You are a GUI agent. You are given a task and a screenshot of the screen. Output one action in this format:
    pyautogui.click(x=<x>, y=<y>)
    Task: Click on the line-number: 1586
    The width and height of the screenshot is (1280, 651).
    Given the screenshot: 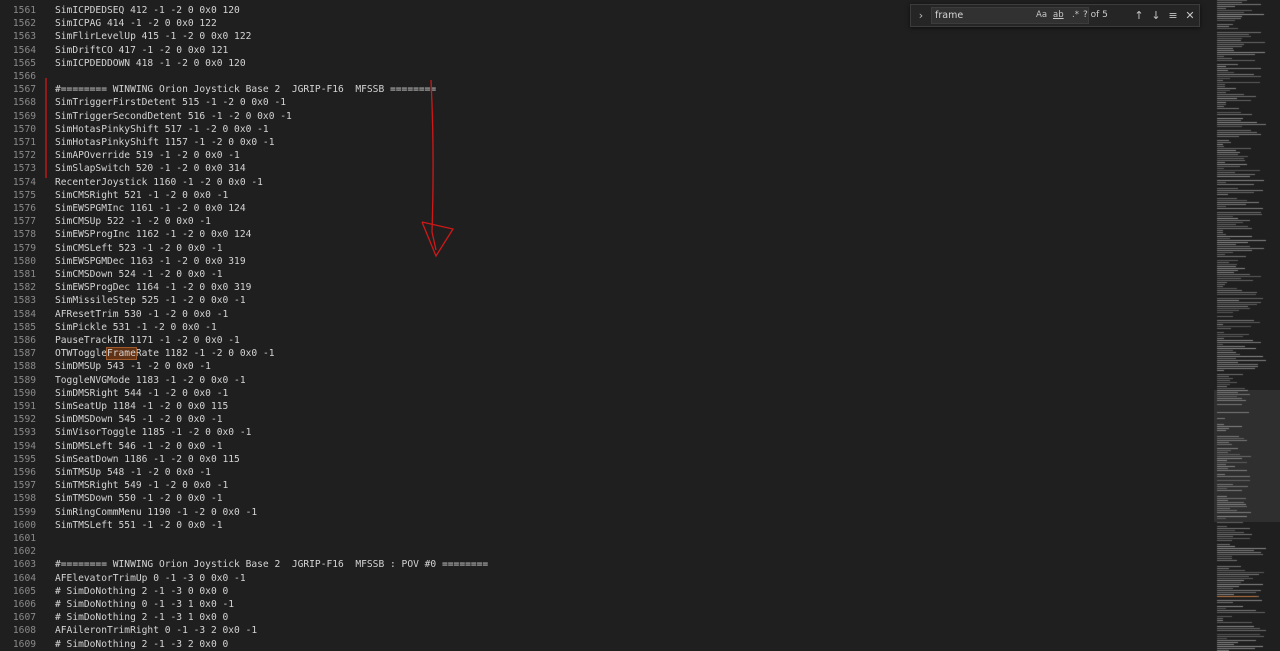 What is the action you would take?
    pyautogui.click(x=24, y=340)
    